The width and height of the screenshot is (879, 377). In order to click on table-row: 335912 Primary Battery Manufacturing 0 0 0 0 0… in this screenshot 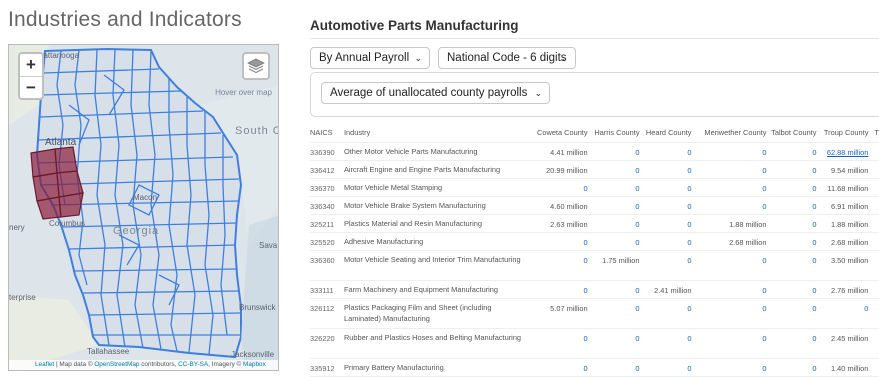, I will do `click(594, 366)`.